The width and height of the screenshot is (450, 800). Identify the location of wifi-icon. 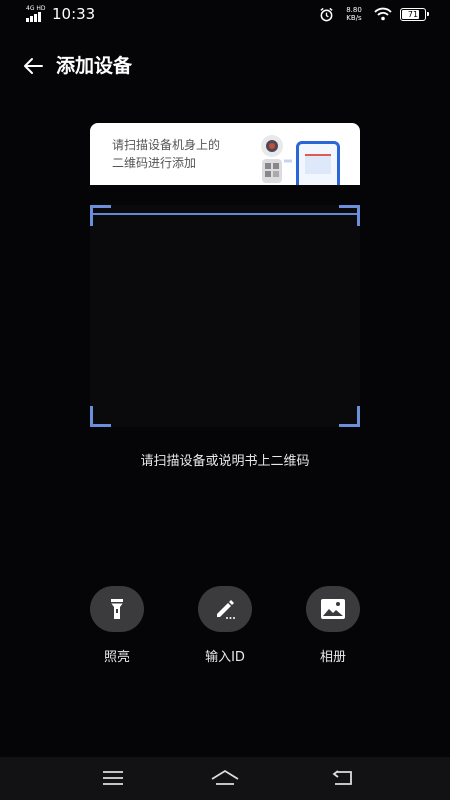
(383, 14).